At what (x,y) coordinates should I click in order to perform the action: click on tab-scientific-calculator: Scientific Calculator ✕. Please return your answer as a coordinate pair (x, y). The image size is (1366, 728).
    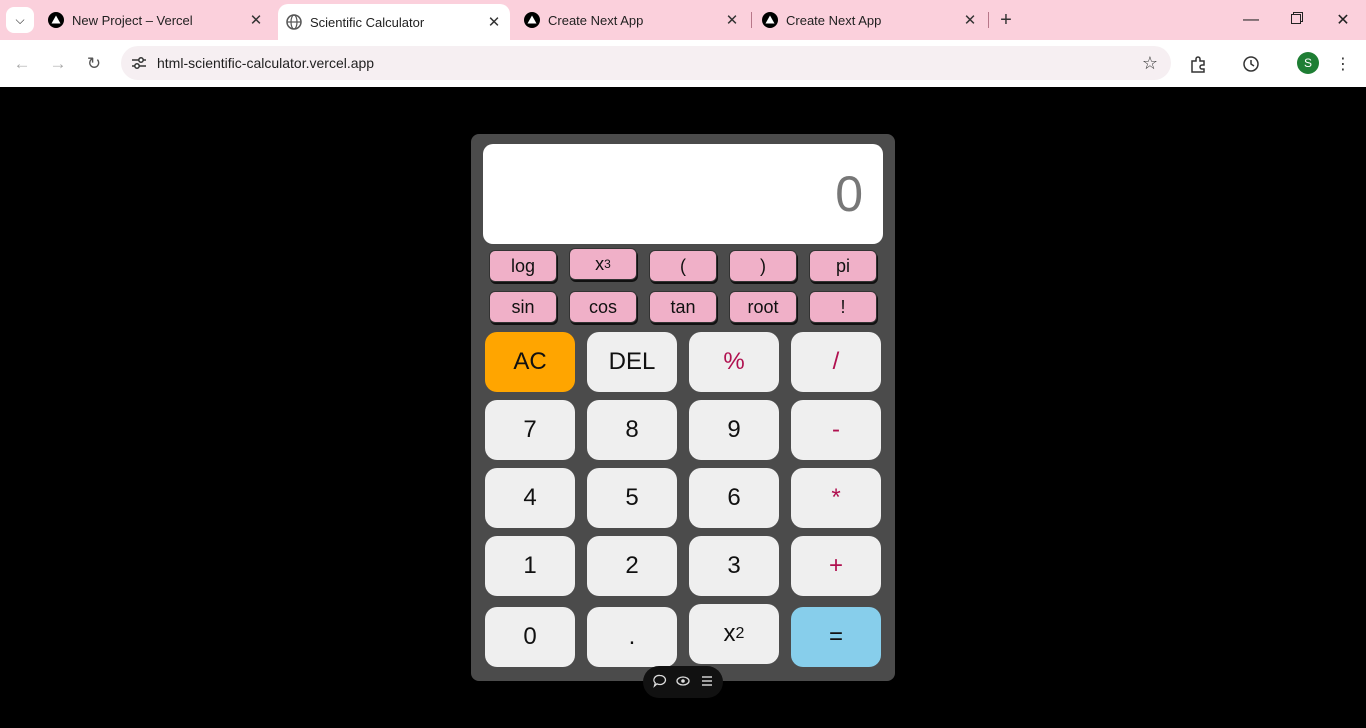
    Looking at the image, I should click on (394, 22).